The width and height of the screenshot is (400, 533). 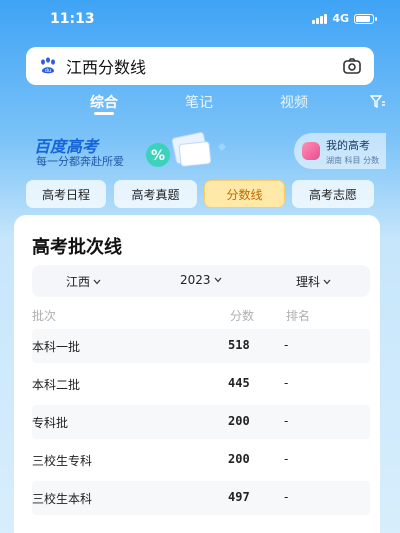 What do you see at coordinates (48, 65) in the screenshot?
I see `baidu-paw-icon: du` at bounding box center [48, 65].